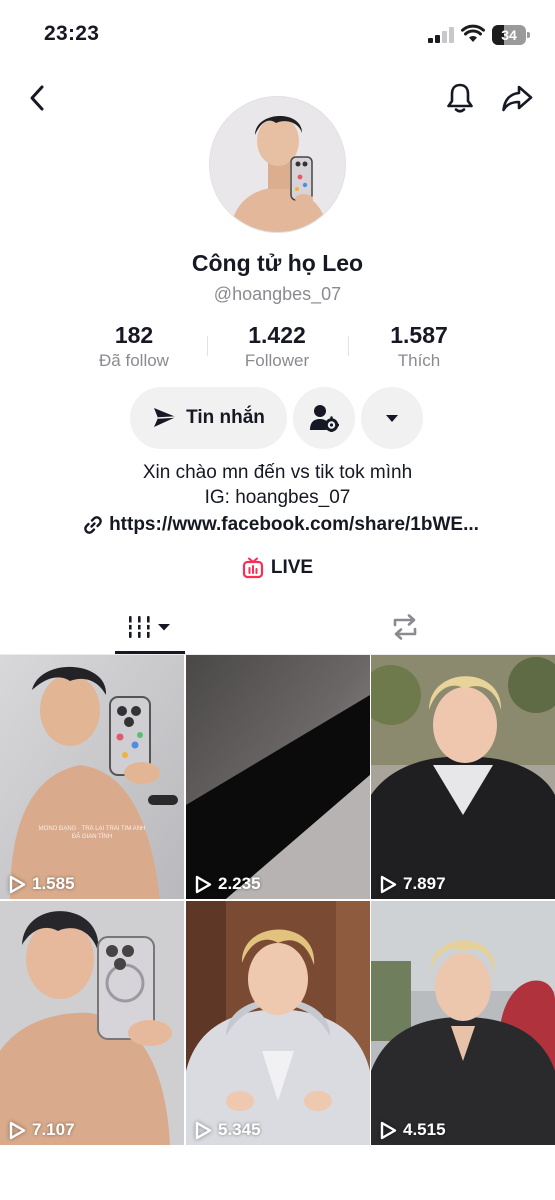 This screenshot has width=555, height=1200. Describe the element at coordinates (292, 567) in the screenshot. I see `live-label: LIVE` at that location.